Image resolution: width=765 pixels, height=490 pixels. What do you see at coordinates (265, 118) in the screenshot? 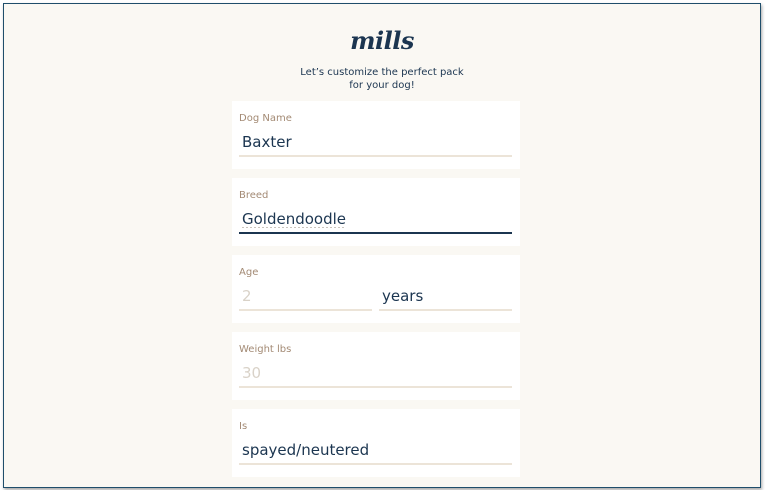
I see `dog-name-label: Dog Name` at bounding box center [265, 118].